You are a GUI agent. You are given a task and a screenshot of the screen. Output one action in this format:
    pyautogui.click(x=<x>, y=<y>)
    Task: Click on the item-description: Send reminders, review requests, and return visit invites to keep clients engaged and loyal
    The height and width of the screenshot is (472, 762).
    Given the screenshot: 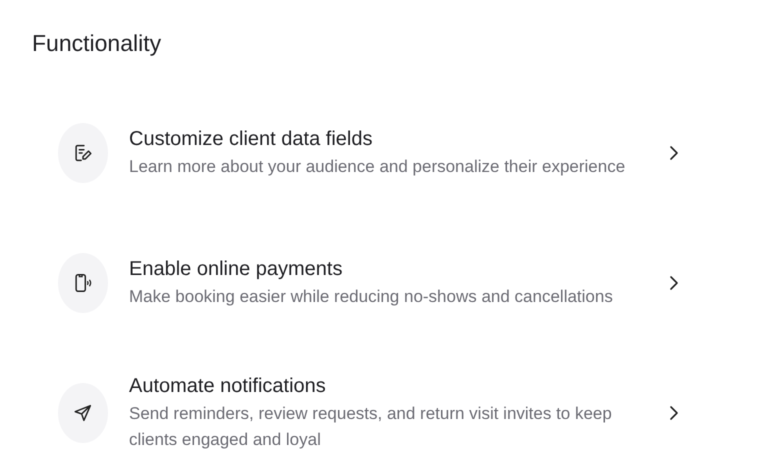 What is the action you would take?
    pyautogui.click(x=371, y=427)
    